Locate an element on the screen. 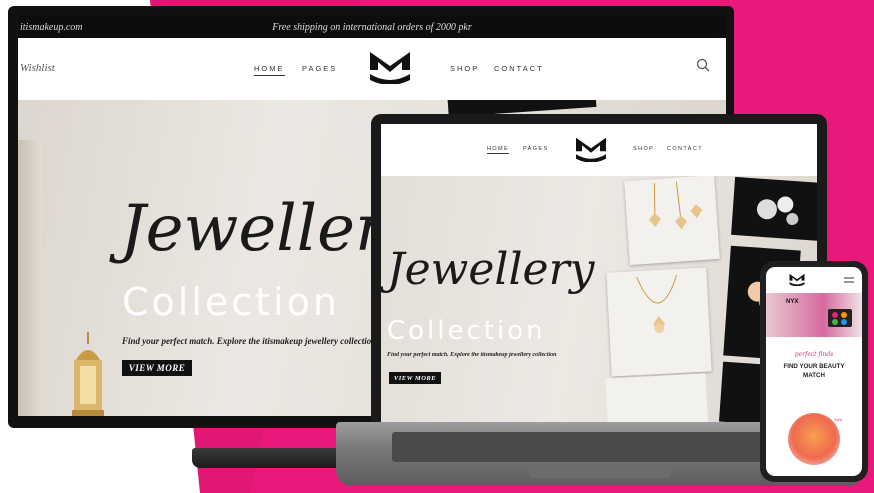 The width and height of the screenshot is (874, 493). laptop-keyboard is located at coordinates (600, 447).